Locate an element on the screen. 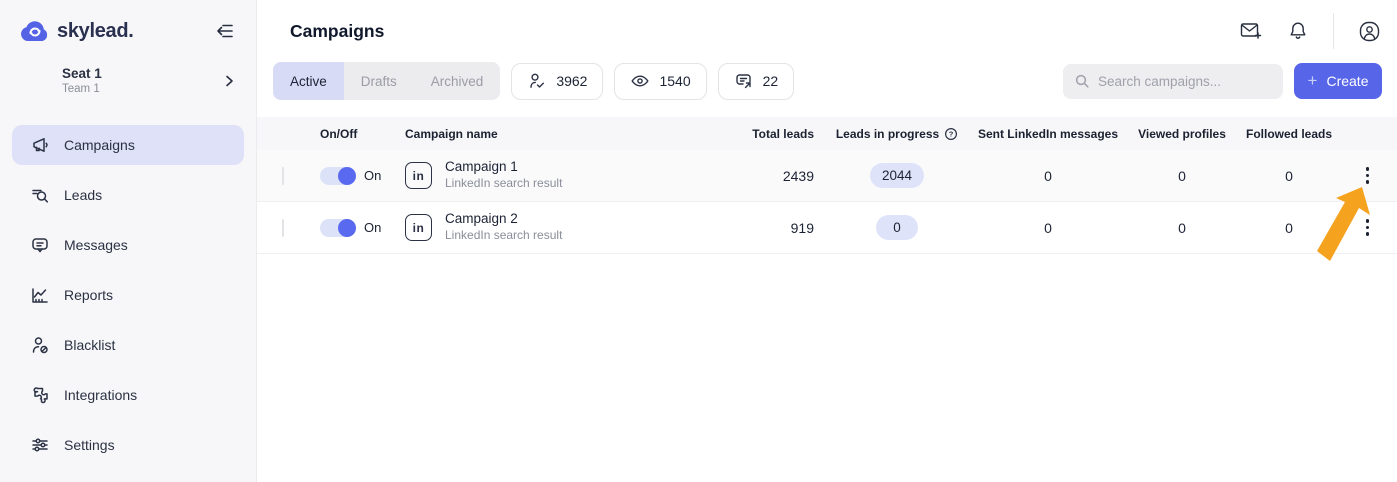 This screenshot has height=482, width=1397. search-campaigns-box is located at coordinates (1173, 81).